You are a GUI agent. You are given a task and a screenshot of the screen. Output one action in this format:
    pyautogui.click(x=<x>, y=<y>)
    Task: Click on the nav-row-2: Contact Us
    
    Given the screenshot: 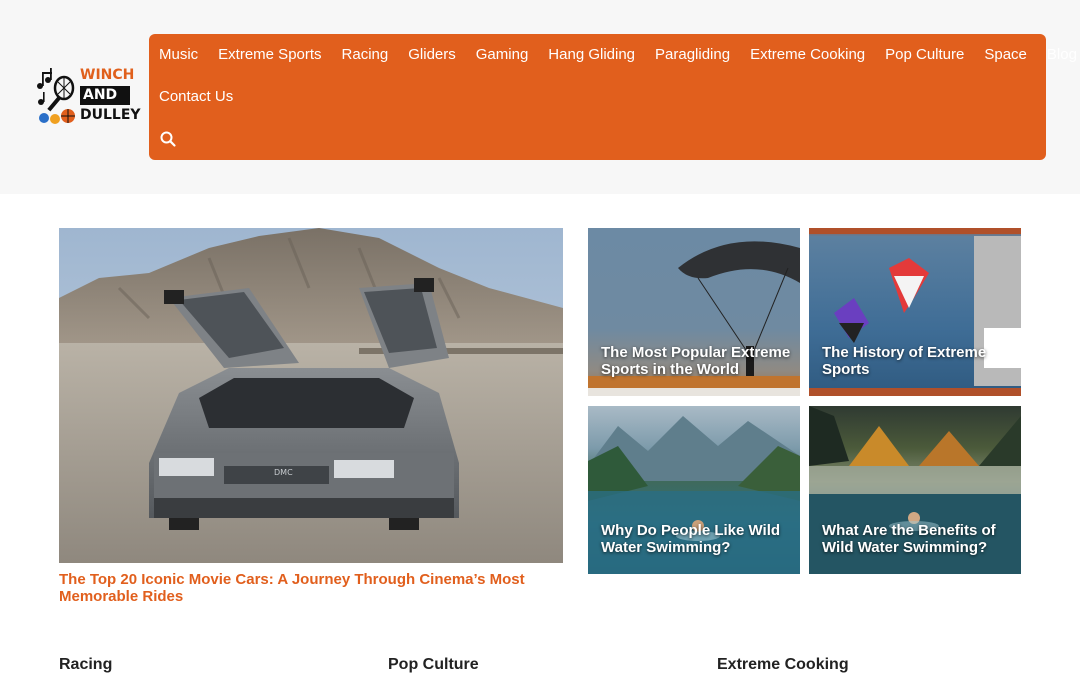 What is the action you would take?
    pyautogui.click(x=196, y=97)
    